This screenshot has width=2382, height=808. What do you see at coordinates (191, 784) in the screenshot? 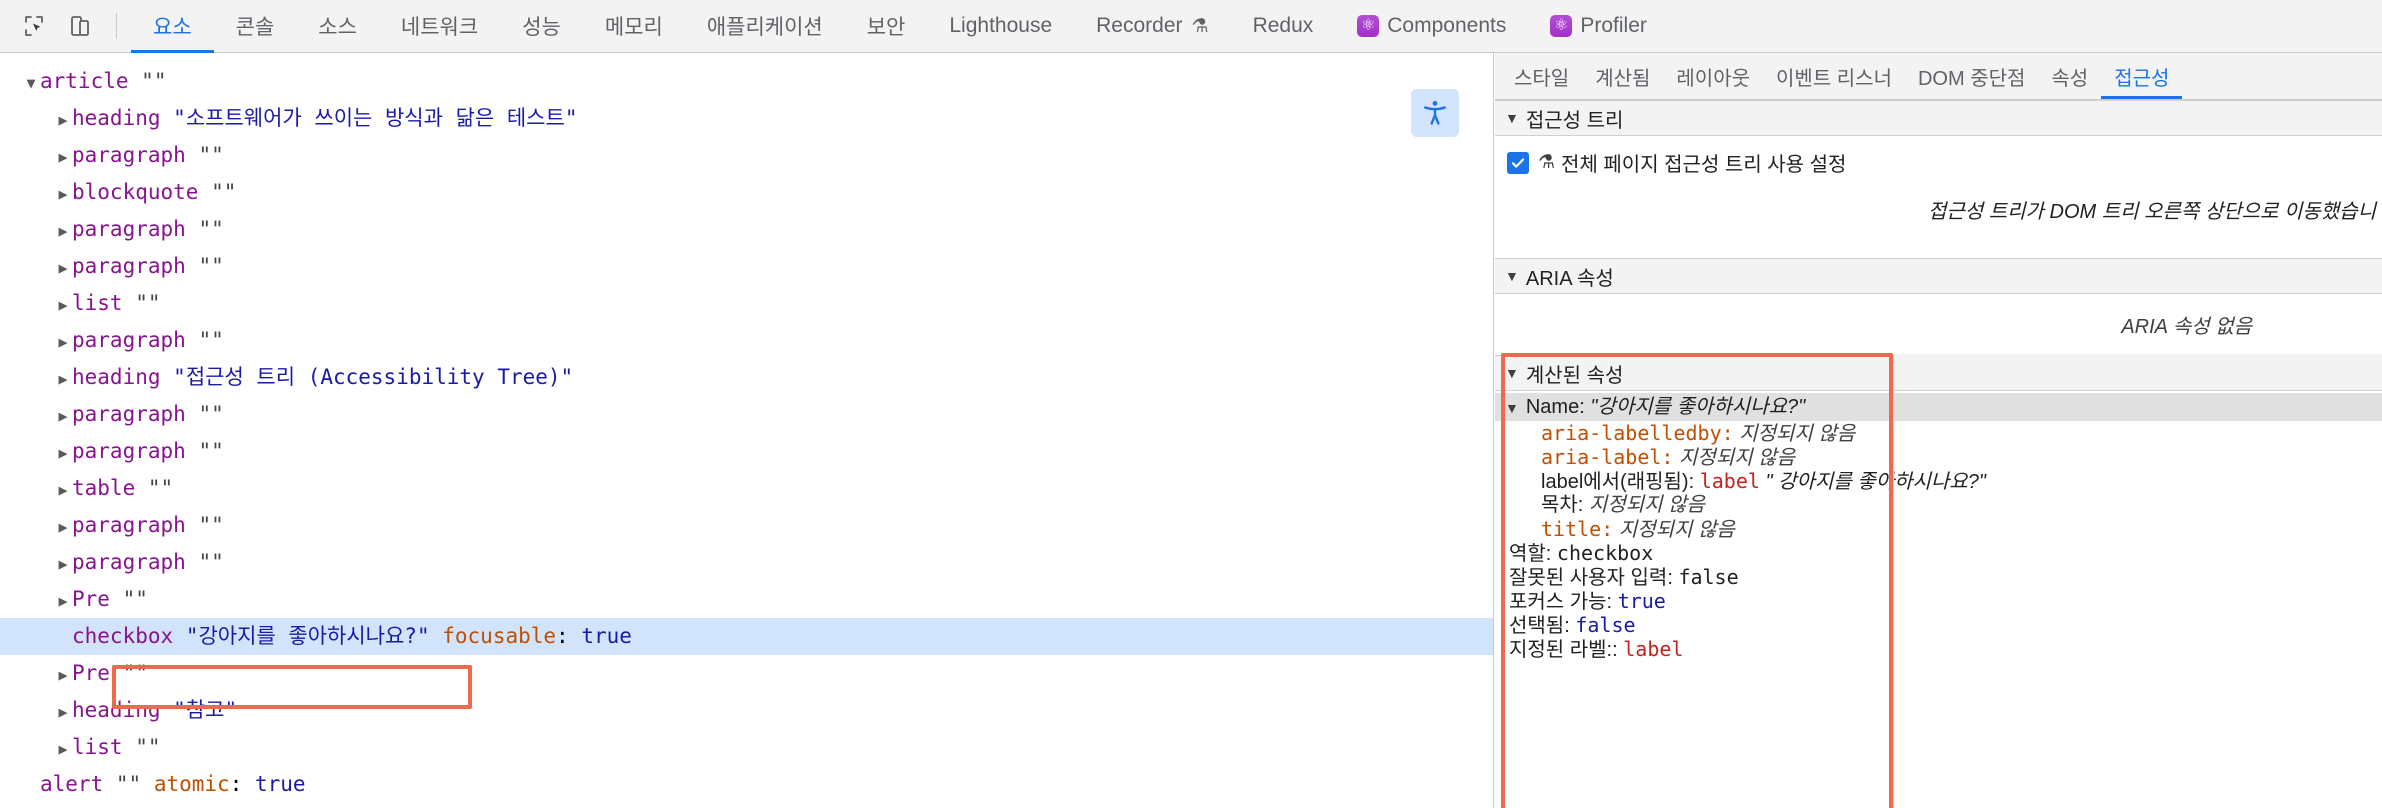
I see `tree-node-attr-name: atomic` at bounding box center [191, 784].